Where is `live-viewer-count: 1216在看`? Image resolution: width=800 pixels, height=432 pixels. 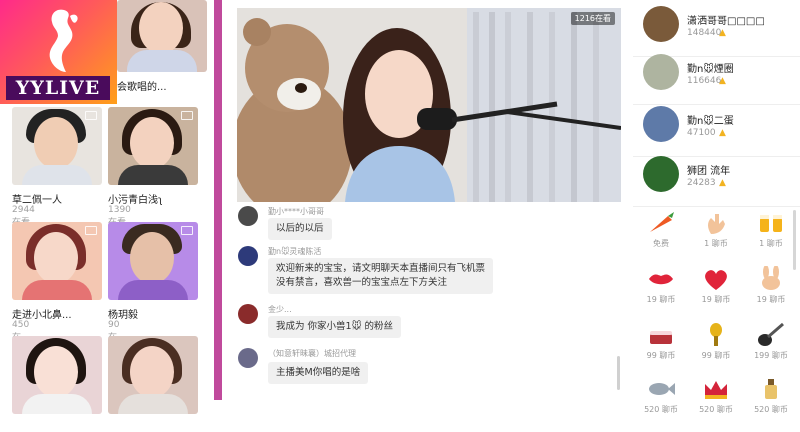 live-viewer-count: 1216在看 is located at coordinates (592, 18).